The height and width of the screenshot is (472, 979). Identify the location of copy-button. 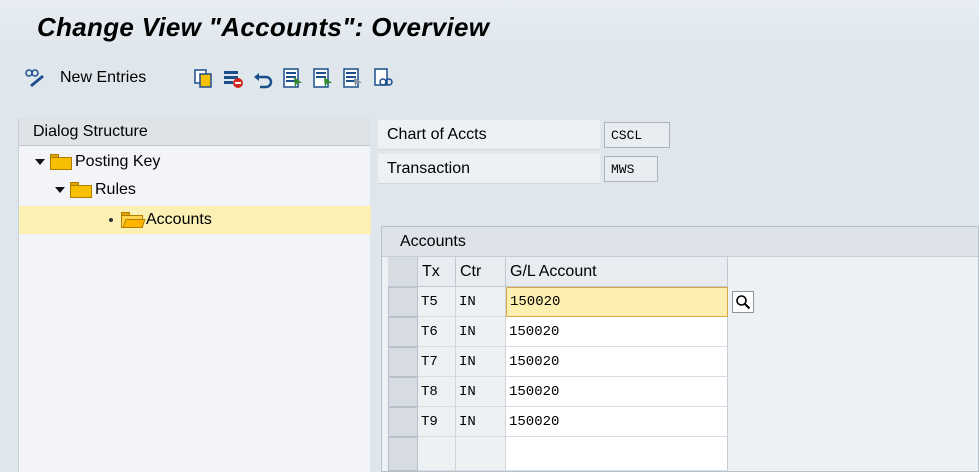
(203, 78).